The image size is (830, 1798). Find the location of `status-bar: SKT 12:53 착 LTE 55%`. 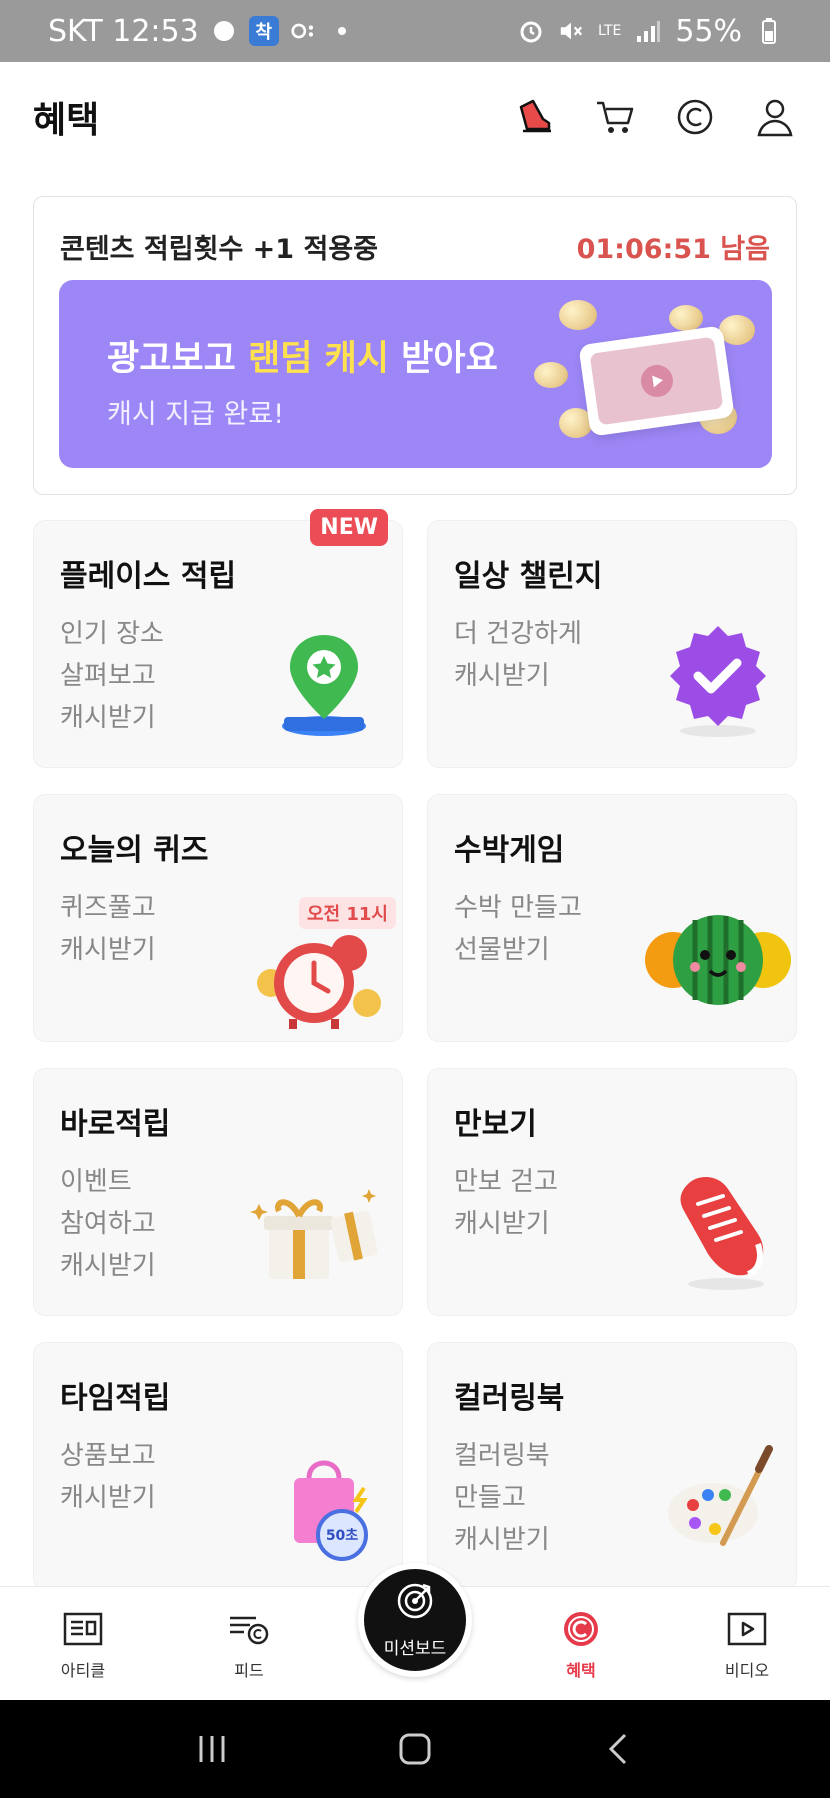

status-bar: SKT 12:53 착 LTE 55% is located at coordinates (415, 31).